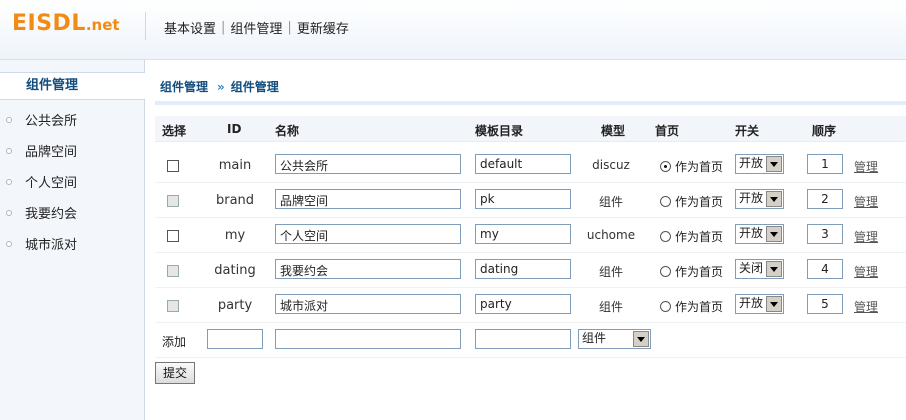  What do you see at coordinates (523, 164) in the screenshot?
I see `row-template-input: default` at bounding box center [523, 164].